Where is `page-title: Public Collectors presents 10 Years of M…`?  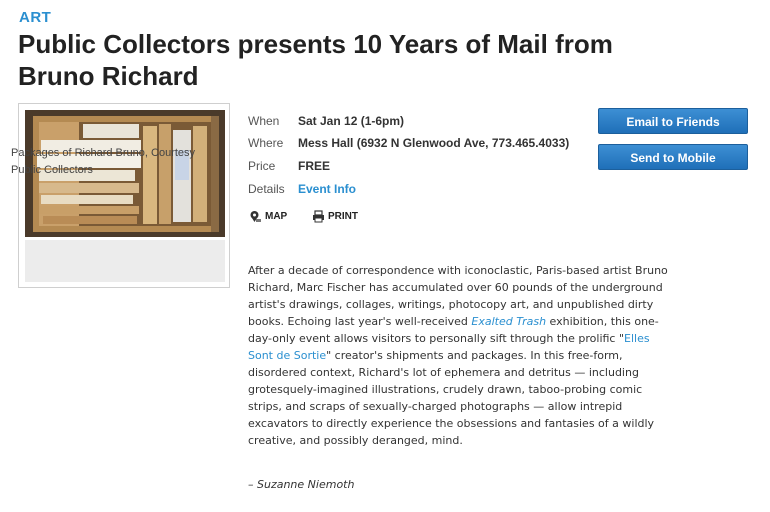
page-title: Public Collectors presents 10 Years of M… is located at coordinates (315, 60).